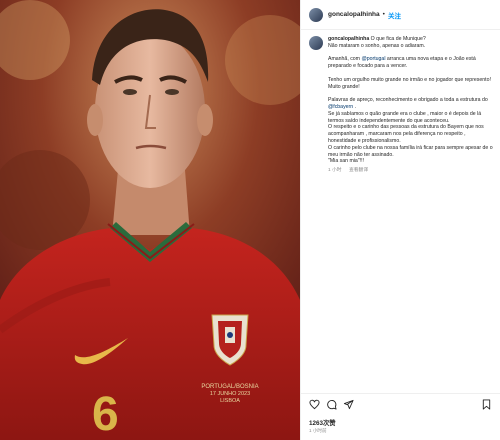  I want to click on crest-text-3: LISBOA, so click(230, 401).